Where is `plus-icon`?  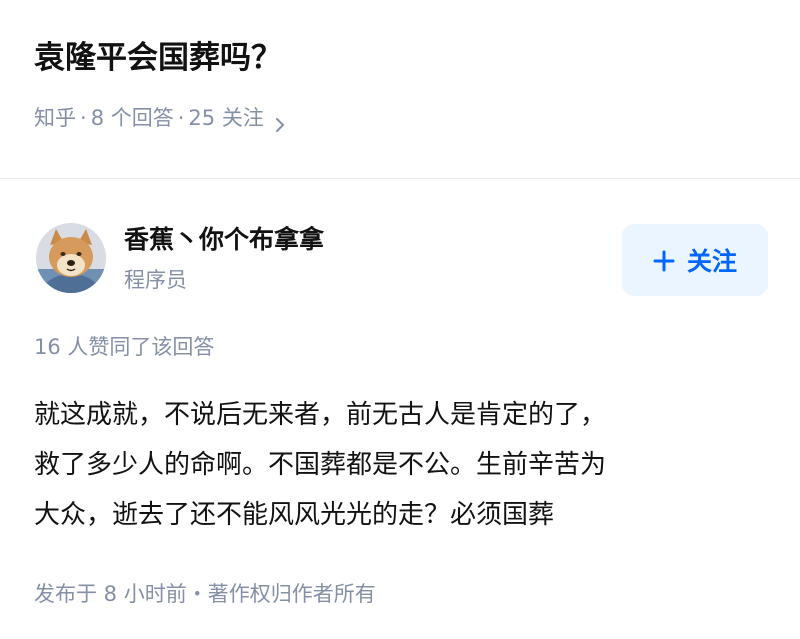 plus-icon is located at coordinates (664, 260).